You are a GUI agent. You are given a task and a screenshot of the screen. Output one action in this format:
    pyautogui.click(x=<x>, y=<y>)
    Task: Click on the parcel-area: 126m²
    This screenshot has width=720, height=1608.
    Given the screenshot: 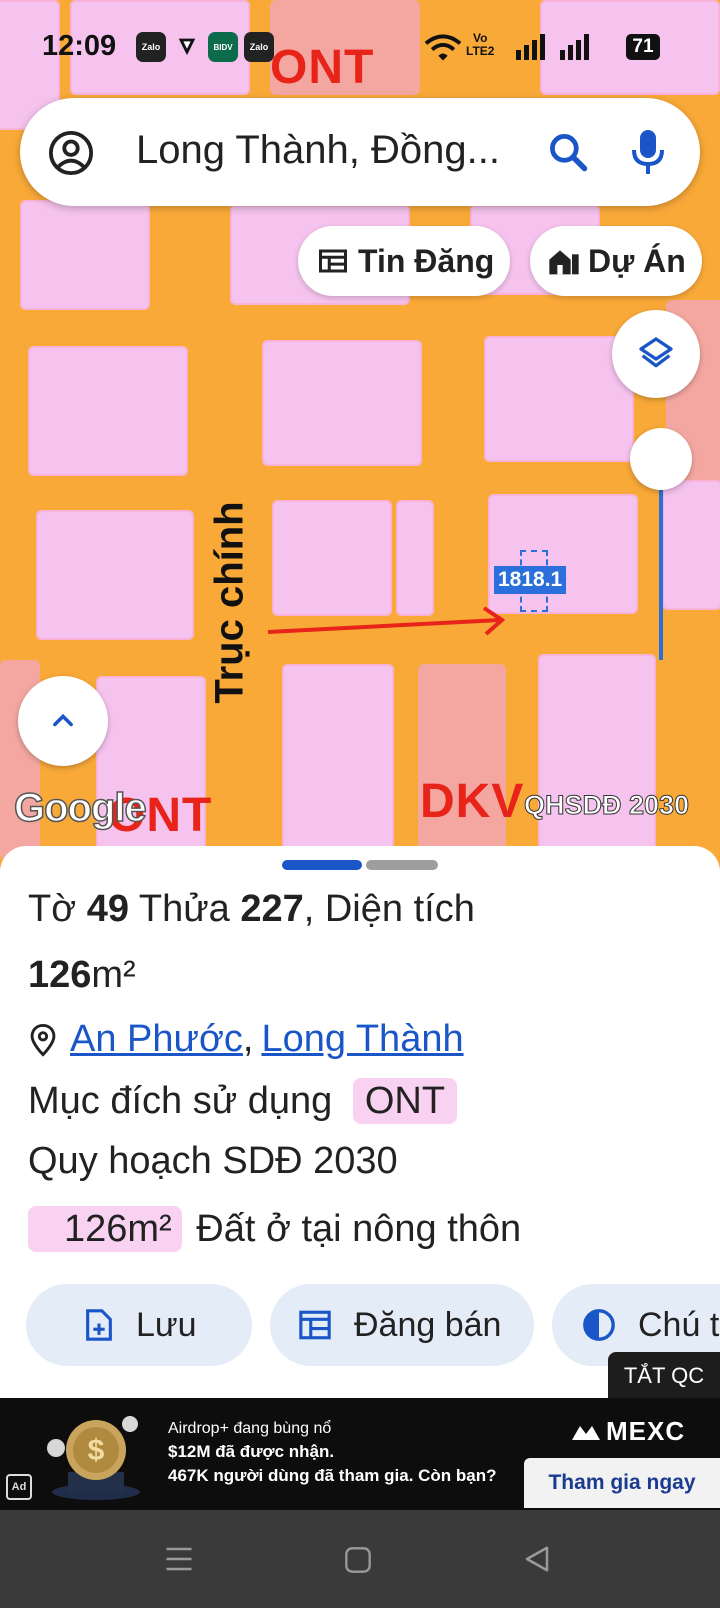 What is the action you would take?
    pyautogui.click(x=82, y=975)
    